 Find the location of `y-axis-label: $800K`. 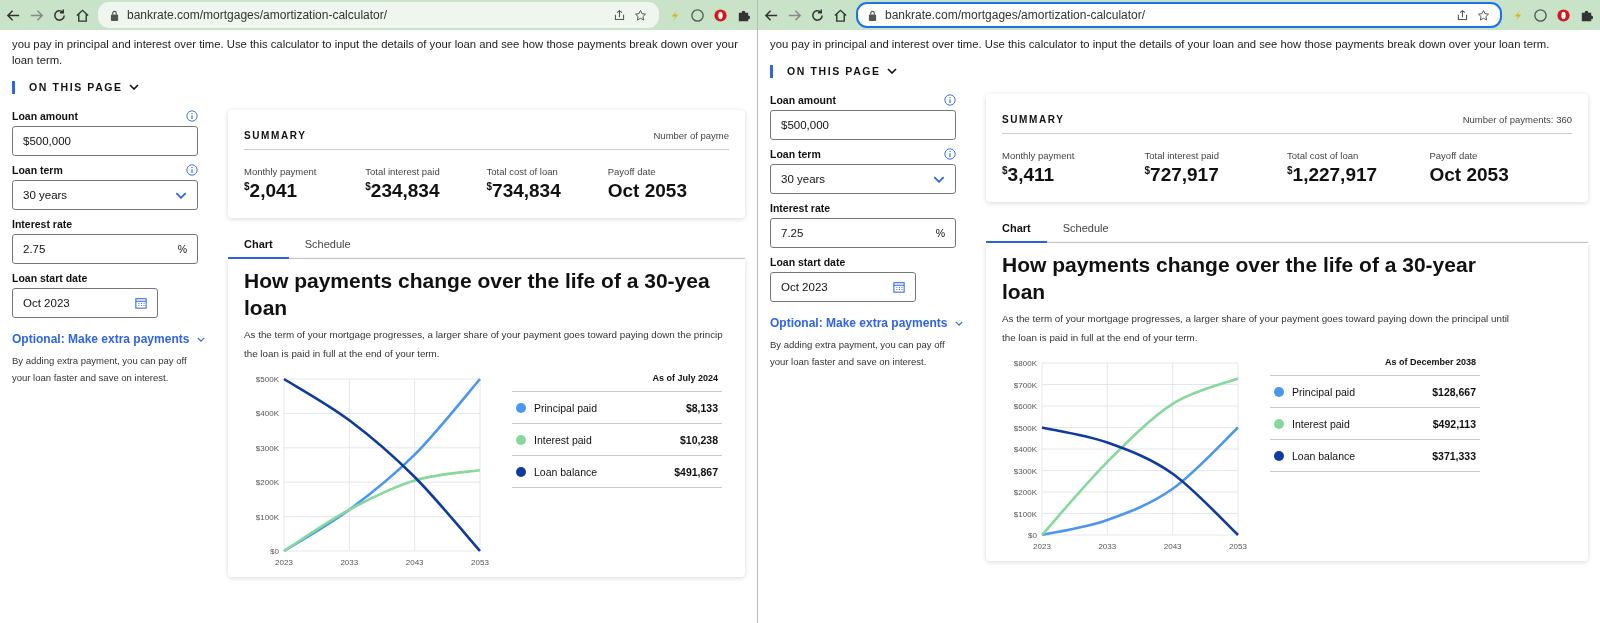

y-axis-label: $800K is located at coordinates (1025, 363).